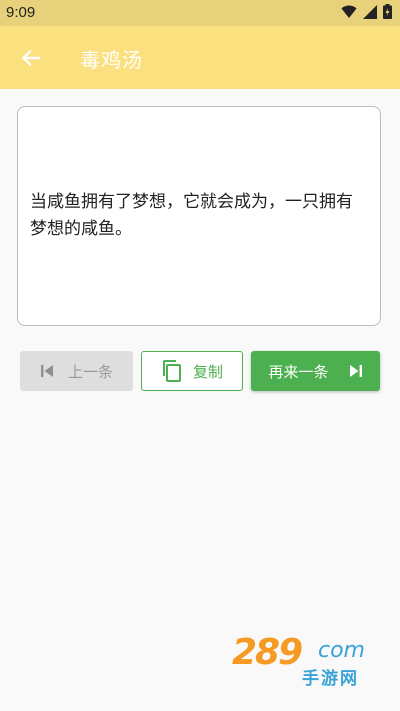 Image resolution: width=400 pixels, height=711 pixels. I want to click on wifi-icon, so click(349, 12).